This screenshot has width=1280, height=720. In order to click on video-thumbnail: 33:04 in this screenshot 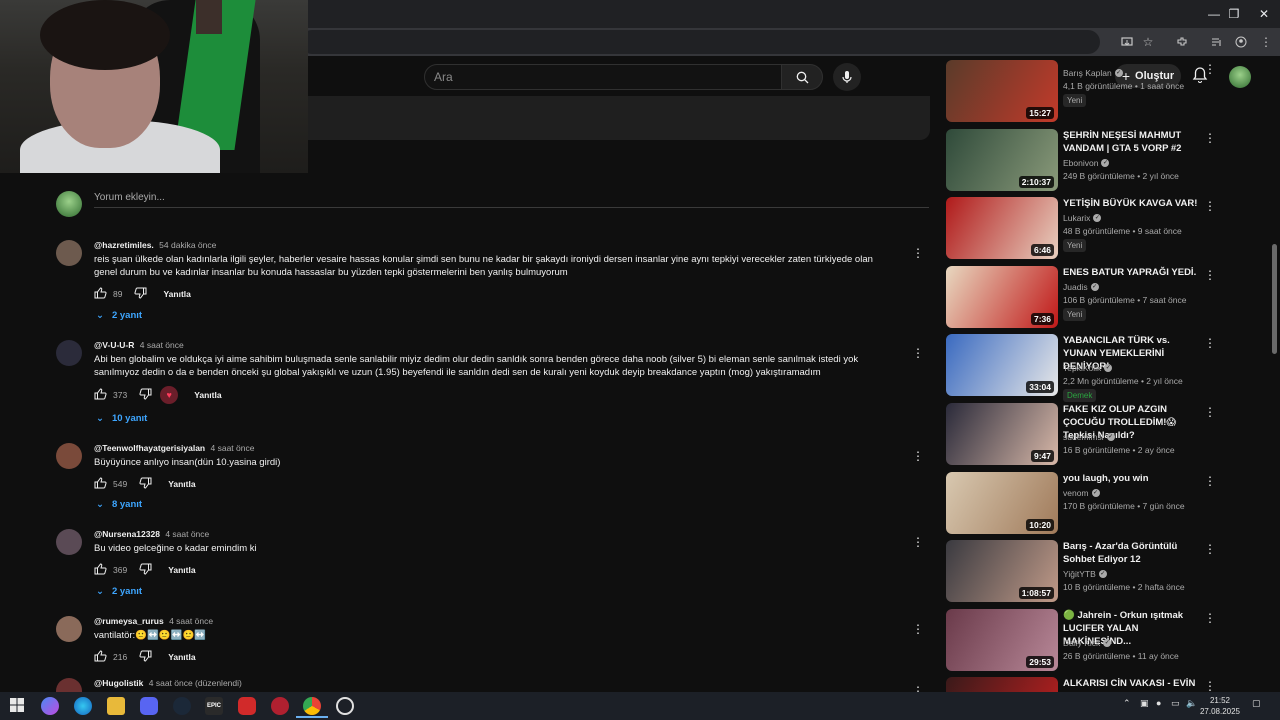, I will do `click(1002, 365)`.